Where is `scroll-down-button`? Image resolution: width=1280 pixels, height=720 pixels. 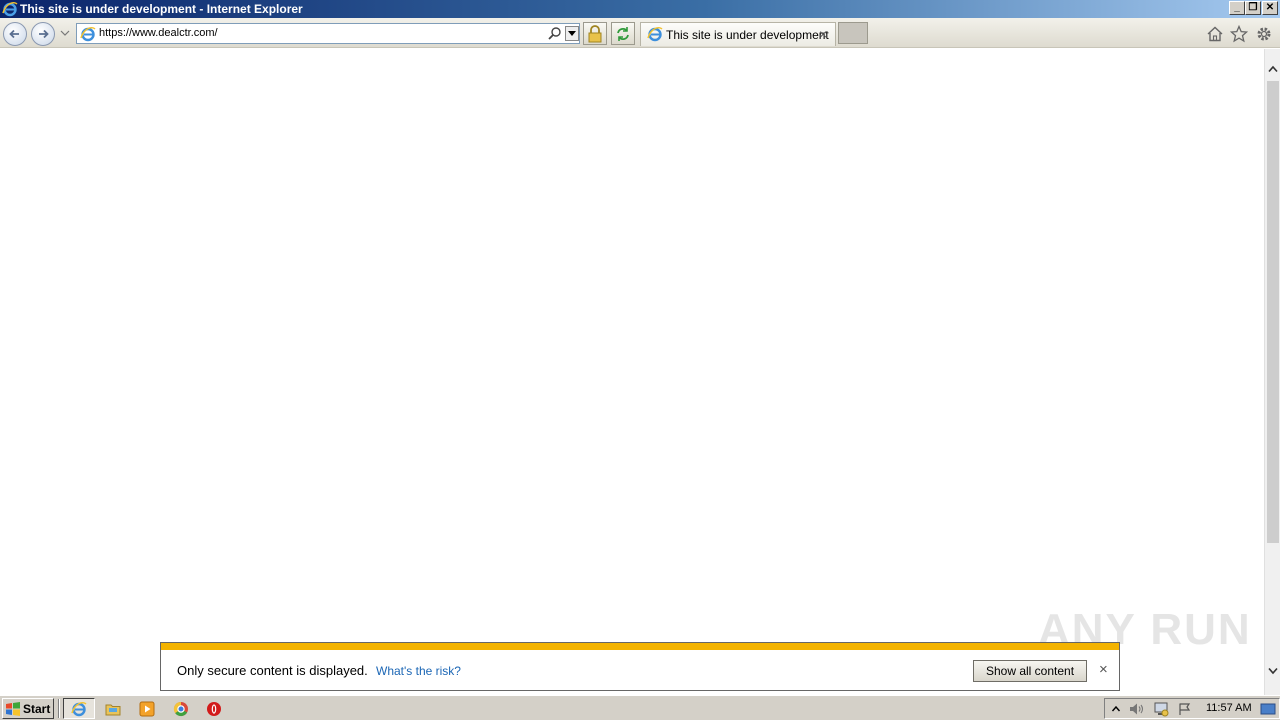 scroll-down-button is located at coordinates (1272, 671).